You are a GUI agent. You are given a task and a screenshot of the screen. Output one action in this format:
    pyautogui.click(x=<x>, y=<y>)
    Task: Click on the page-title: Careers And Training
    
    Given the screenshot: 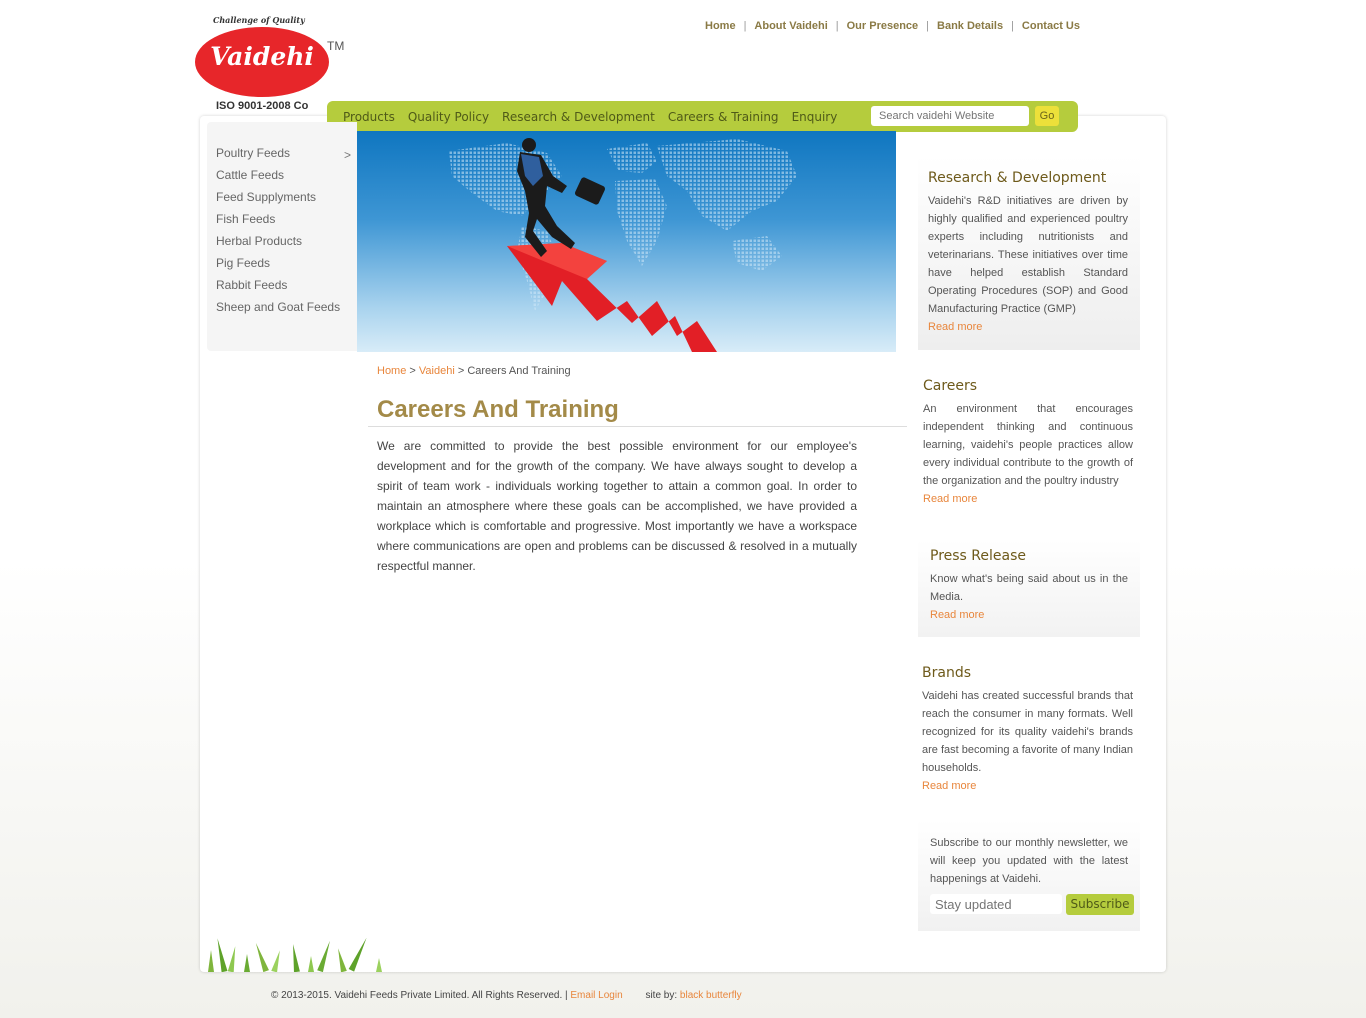 What is the action you would take?
    pyautogui.click(x=498, y=409)
    